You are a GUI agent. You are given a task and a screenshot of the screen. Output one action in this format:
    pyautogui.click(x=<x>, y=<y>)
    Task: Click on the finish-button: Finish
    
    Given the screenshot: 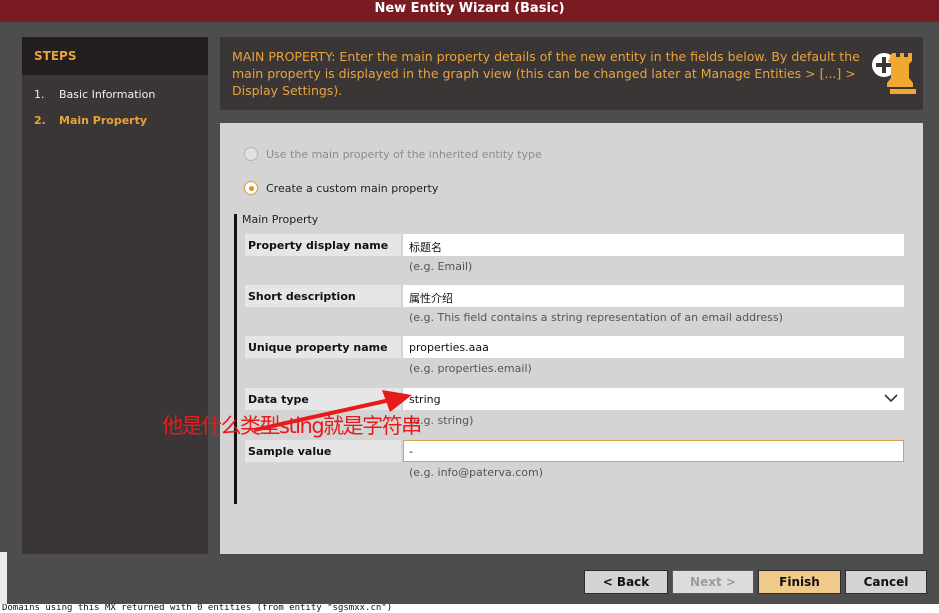 What is the action you would take?
    pyautogui.click(x=799, y=582)
    